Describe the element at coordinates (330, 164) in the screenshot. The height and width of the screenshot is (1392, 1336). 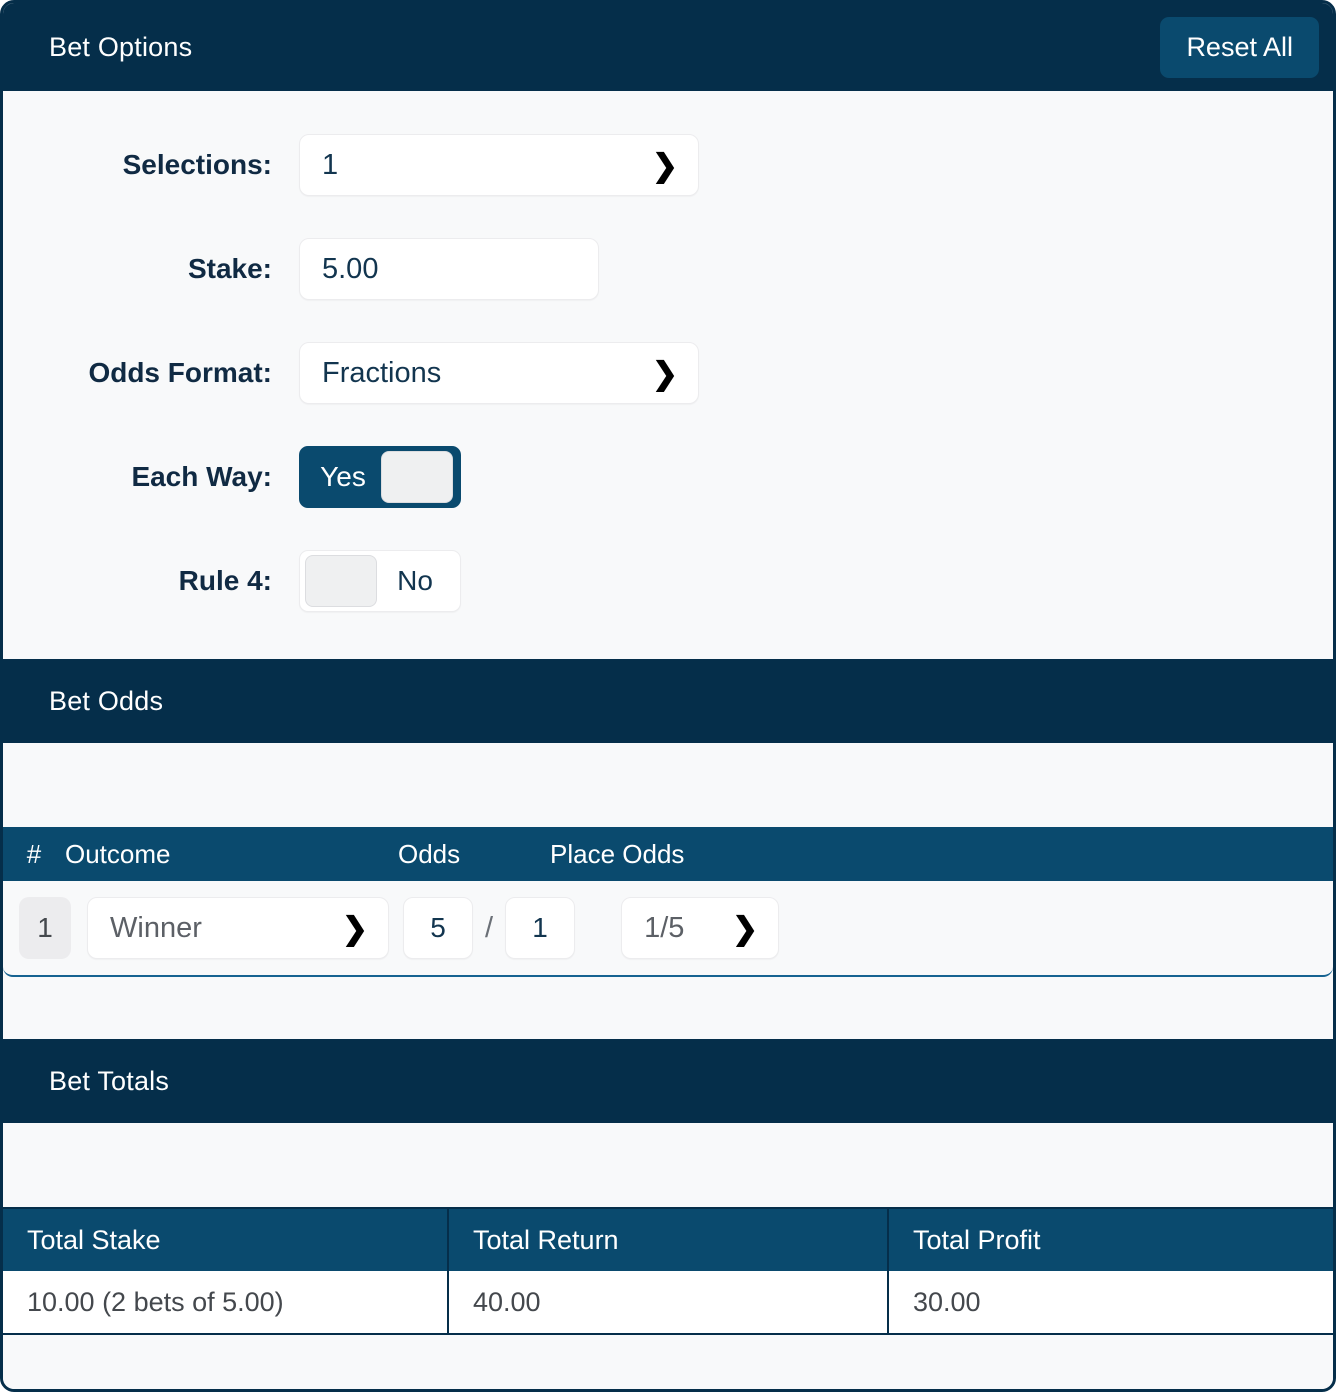
I see `selections-value: 1` at that location.